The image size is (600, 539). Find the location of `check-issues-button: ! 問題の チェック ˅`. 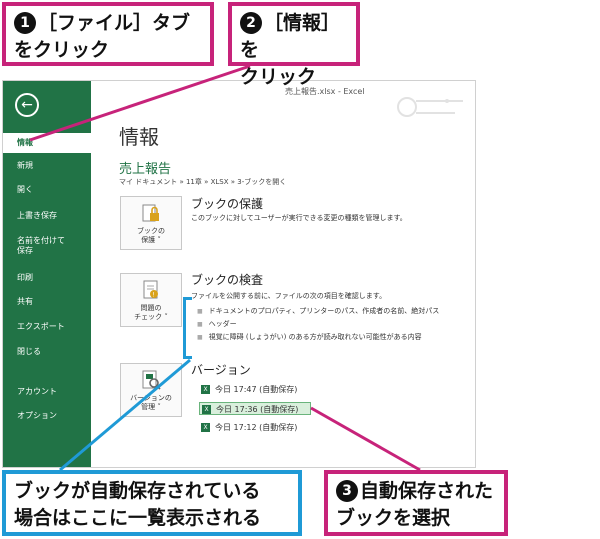

check-issues-button: ! 問題の チェック ˅ is located at coordinates (151, 300).